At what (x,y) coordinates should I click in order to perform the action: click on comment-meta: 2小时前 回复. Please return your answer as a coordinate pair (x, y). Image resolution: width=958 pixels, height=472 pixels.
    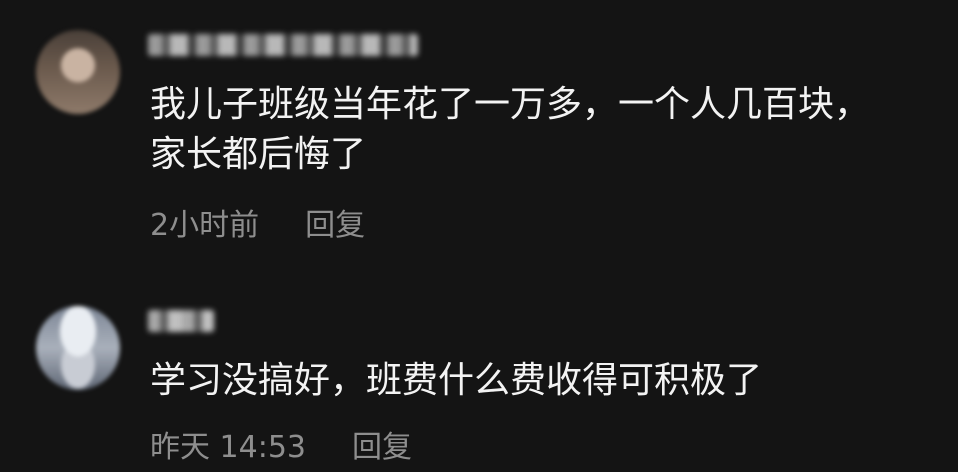
    Looking at the image, I should click on (257, 222).